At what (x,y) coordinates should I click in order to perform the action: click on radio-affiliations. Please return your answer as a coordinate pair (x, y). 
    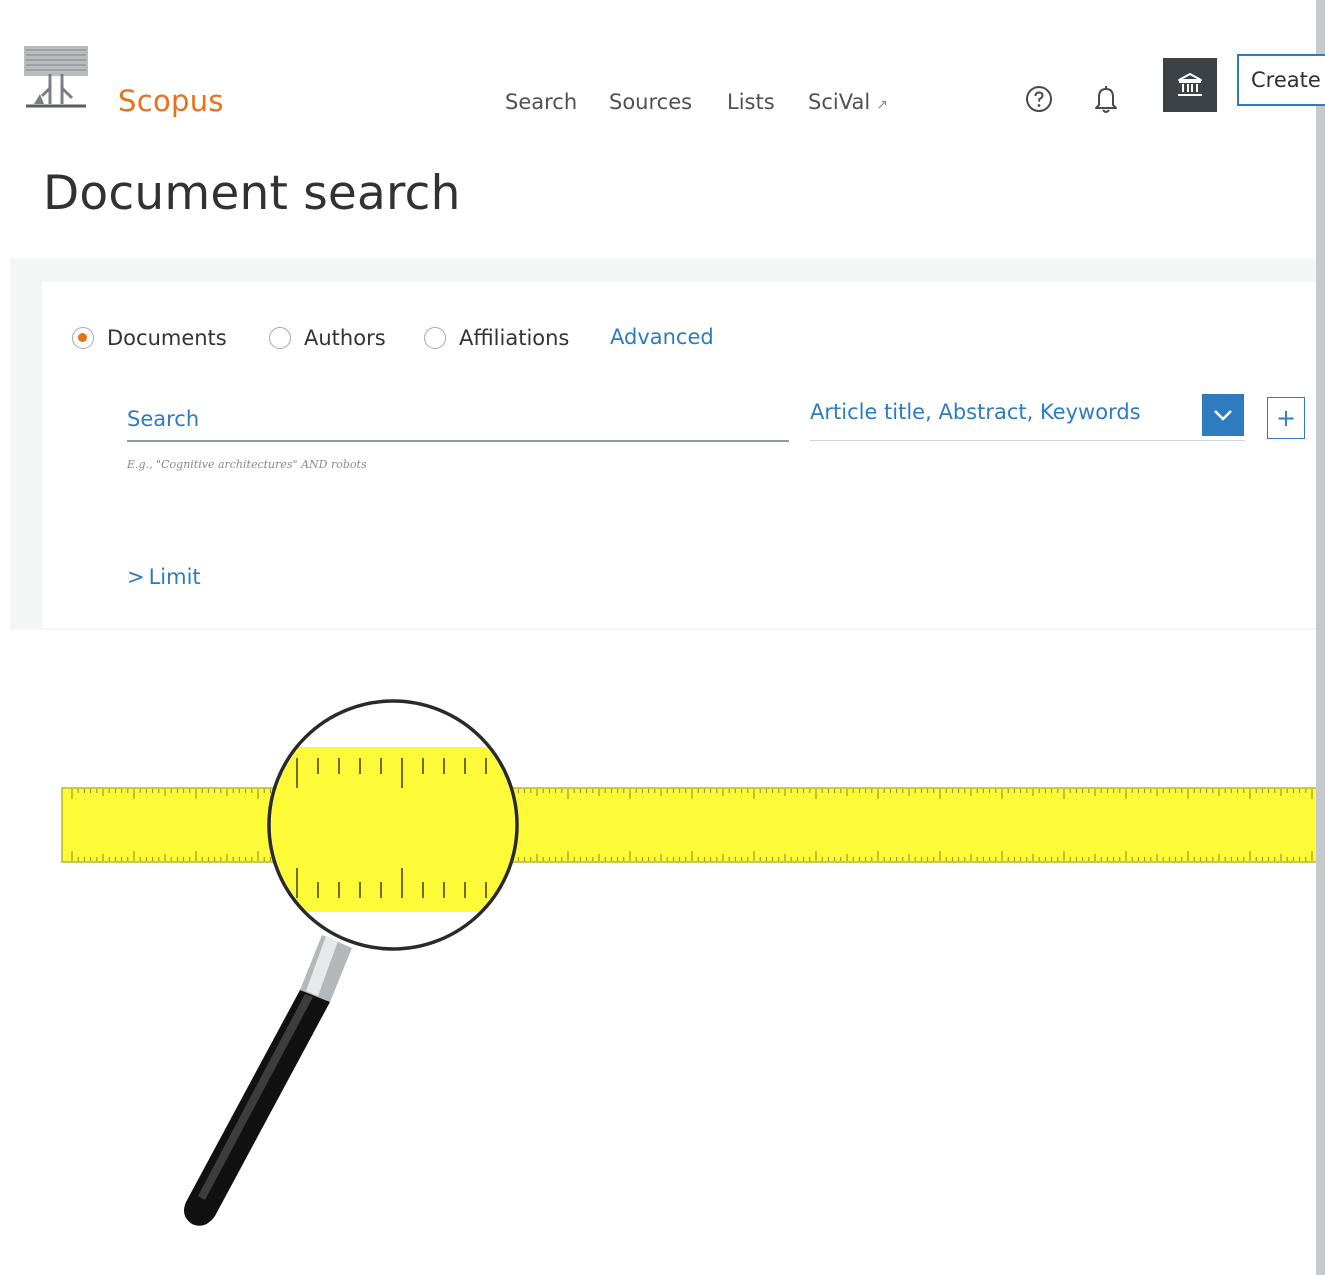
    Looking at the image, I should click on (435, 338).